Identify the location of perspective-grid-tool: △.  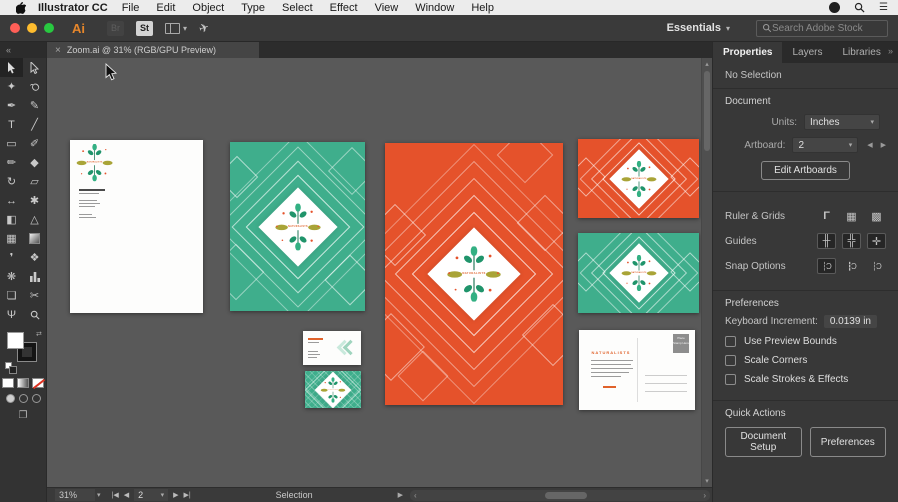
(34, 219).